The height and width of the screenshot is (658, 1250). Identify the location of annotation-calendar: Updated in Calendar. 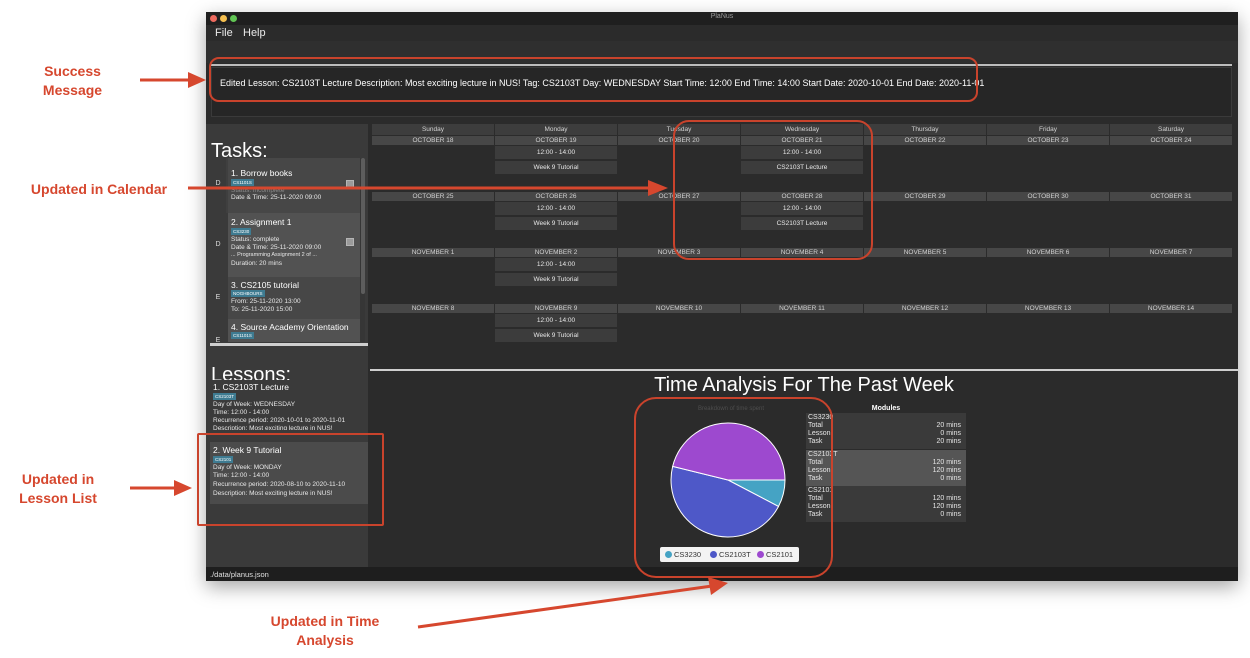
(99, 189).